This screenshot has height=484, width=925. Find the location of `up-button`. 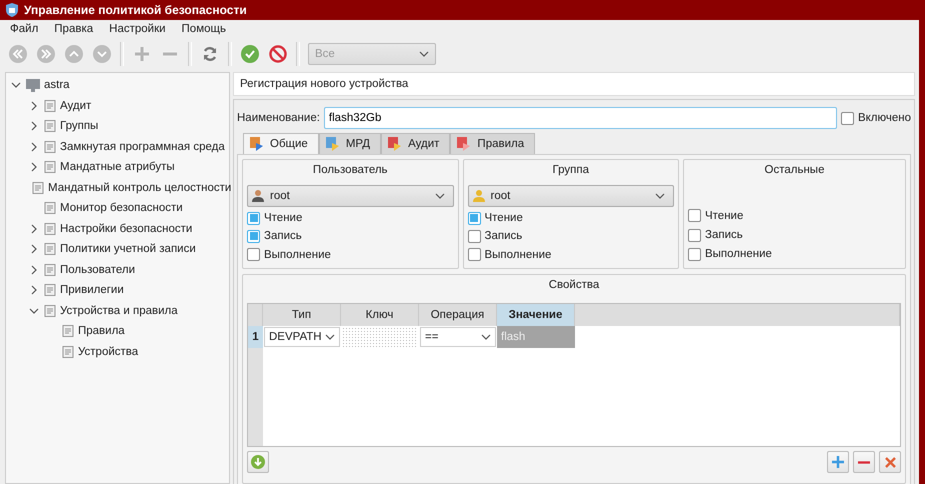

up-button is located at coordinates (74, 54).